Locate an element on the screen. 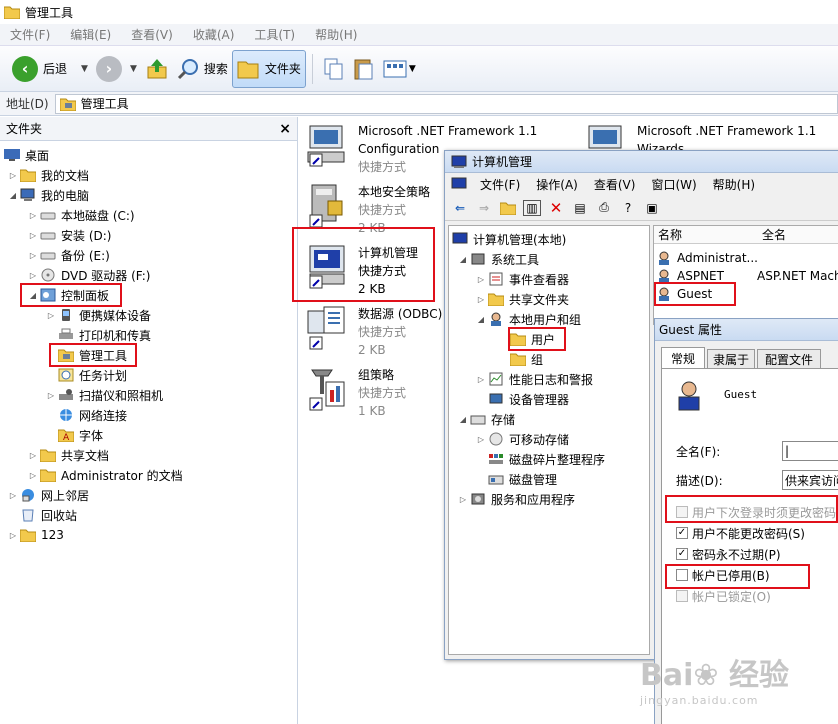 The image size is (838, 724). tree-item-admin-docs: ▷ Administrator 的文档 is located at coordinates (105, 475).